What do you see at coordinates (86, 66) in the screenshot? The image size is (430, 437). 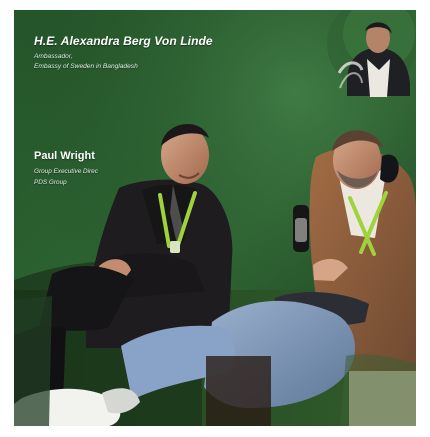 I see `speaker-1-title-line-2: Embassy of Sweden in Bangladesh` at bounding box center [86, 66].